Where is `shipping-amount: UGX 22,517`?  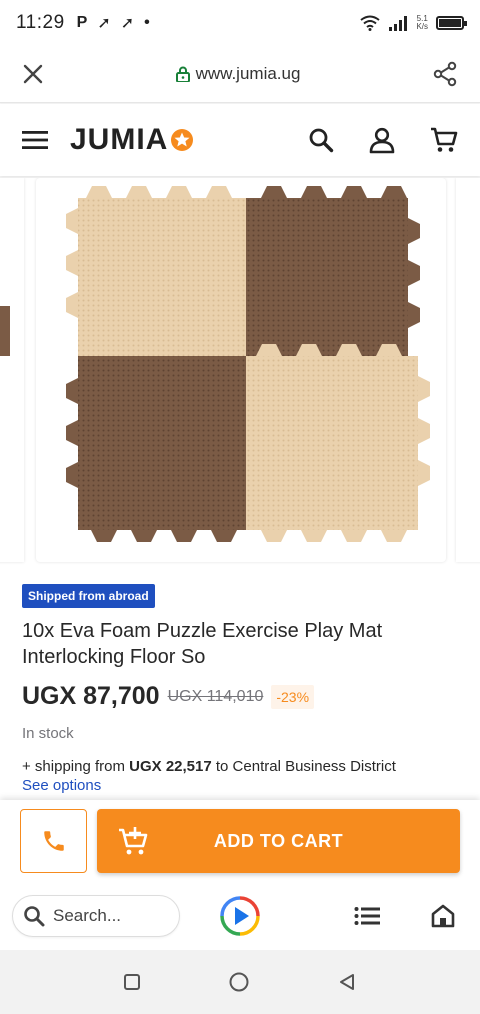
shipping-amount: UGX 22,517 is located at coordinates (170, 766).